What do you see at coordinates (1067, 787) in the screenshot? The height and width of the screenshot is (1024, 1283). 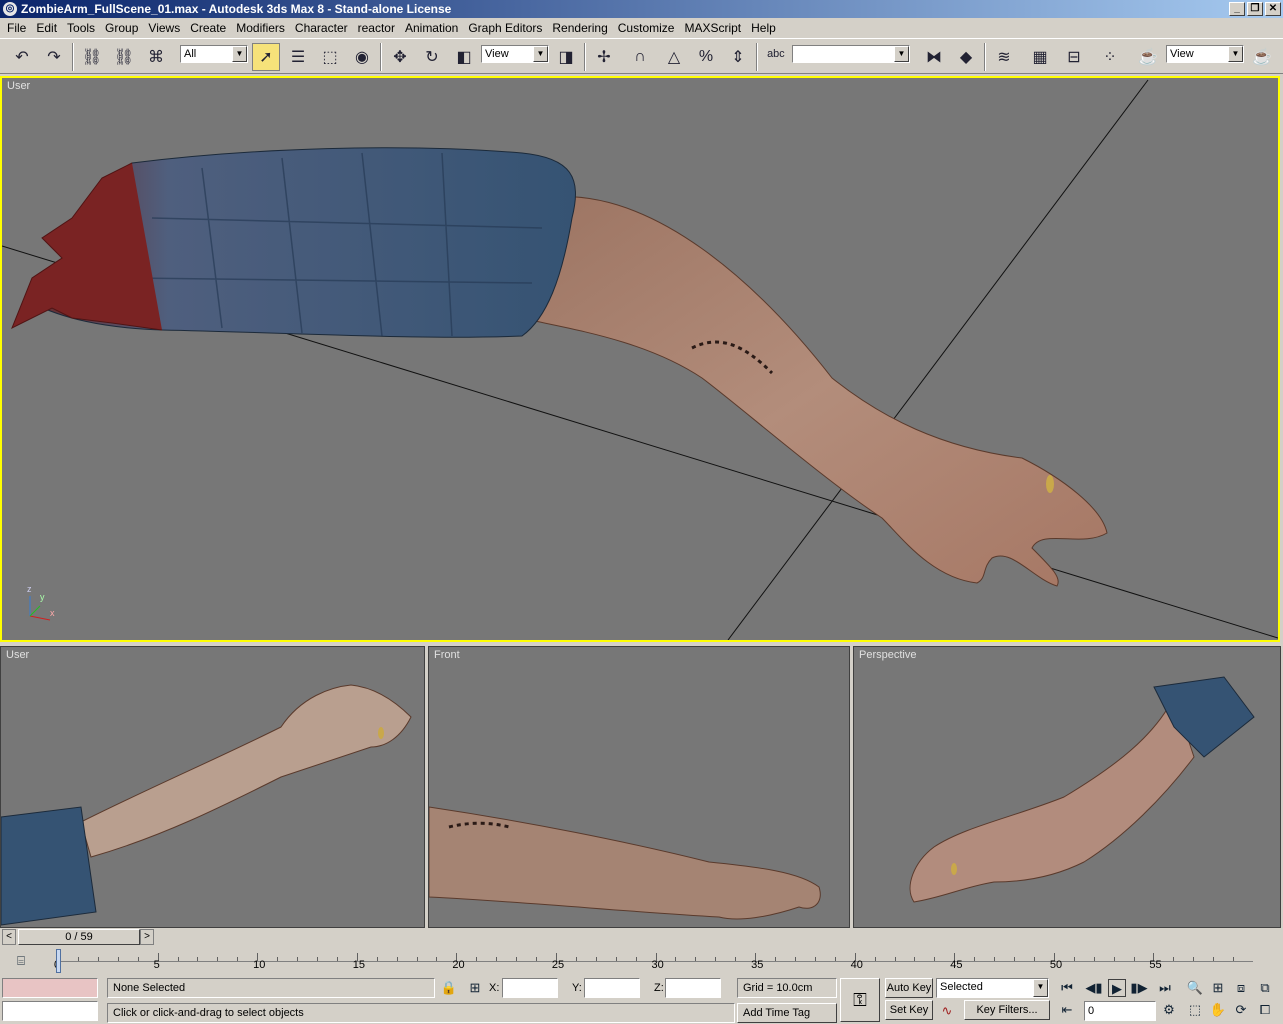 I see `viewport-bottom-right-perspective: Perspective` at bounding box center [1067, 787].